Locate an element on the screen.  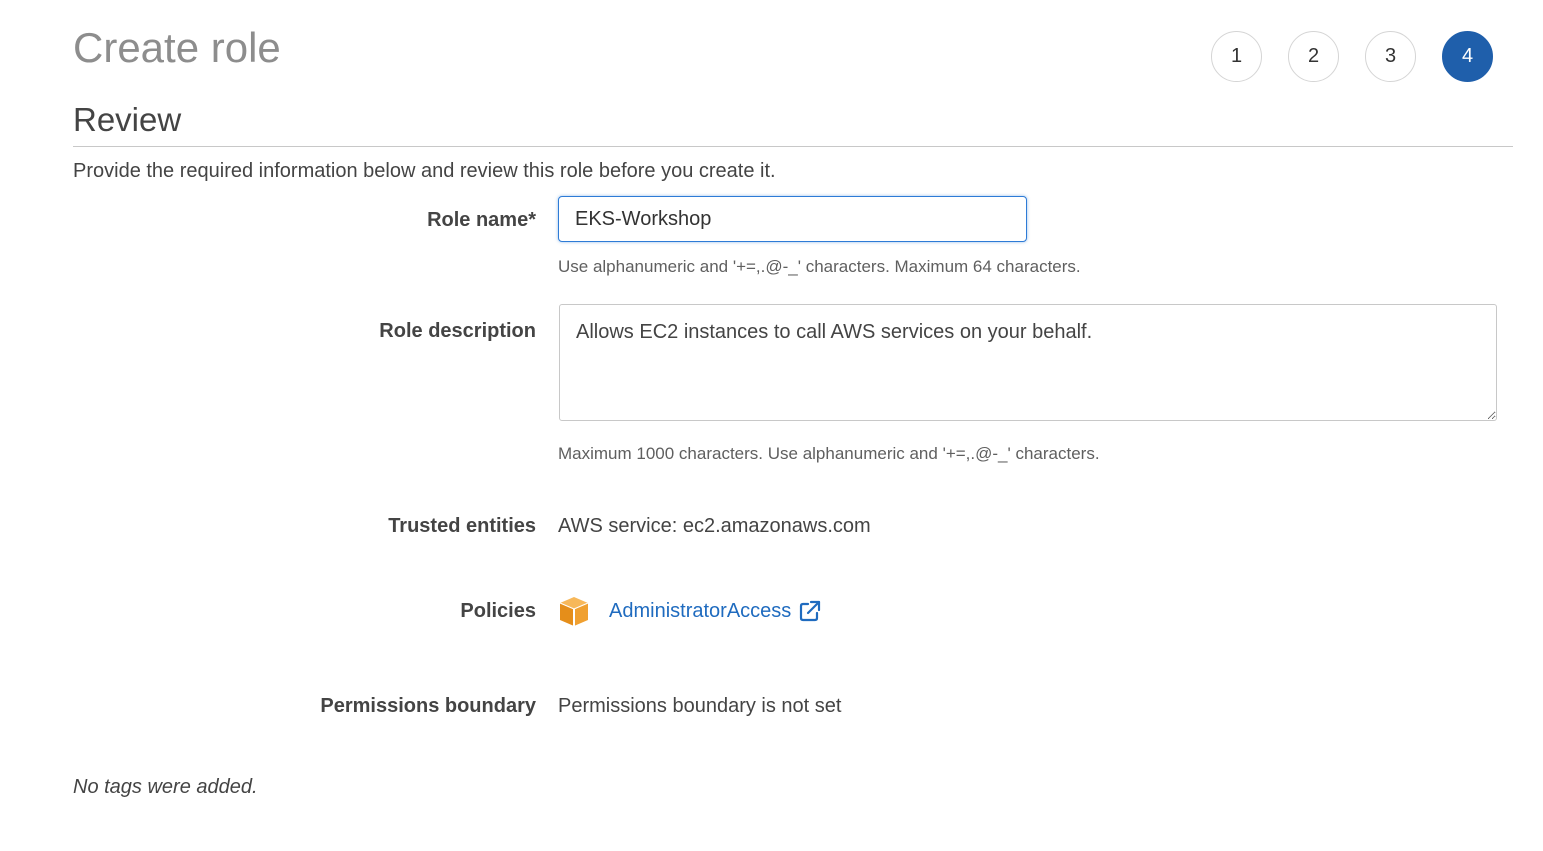
step-2-button: 2 is located at coordinates (1313, 56).